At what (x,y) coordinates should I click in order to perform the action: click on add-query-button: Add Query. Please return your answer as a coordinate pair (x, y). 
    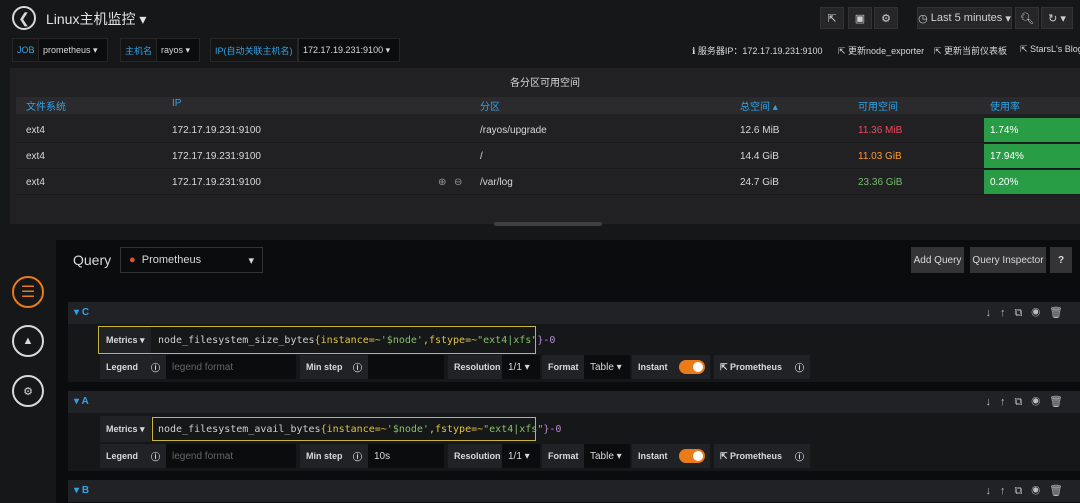
    Looking at the image, I should click on (937, 260).